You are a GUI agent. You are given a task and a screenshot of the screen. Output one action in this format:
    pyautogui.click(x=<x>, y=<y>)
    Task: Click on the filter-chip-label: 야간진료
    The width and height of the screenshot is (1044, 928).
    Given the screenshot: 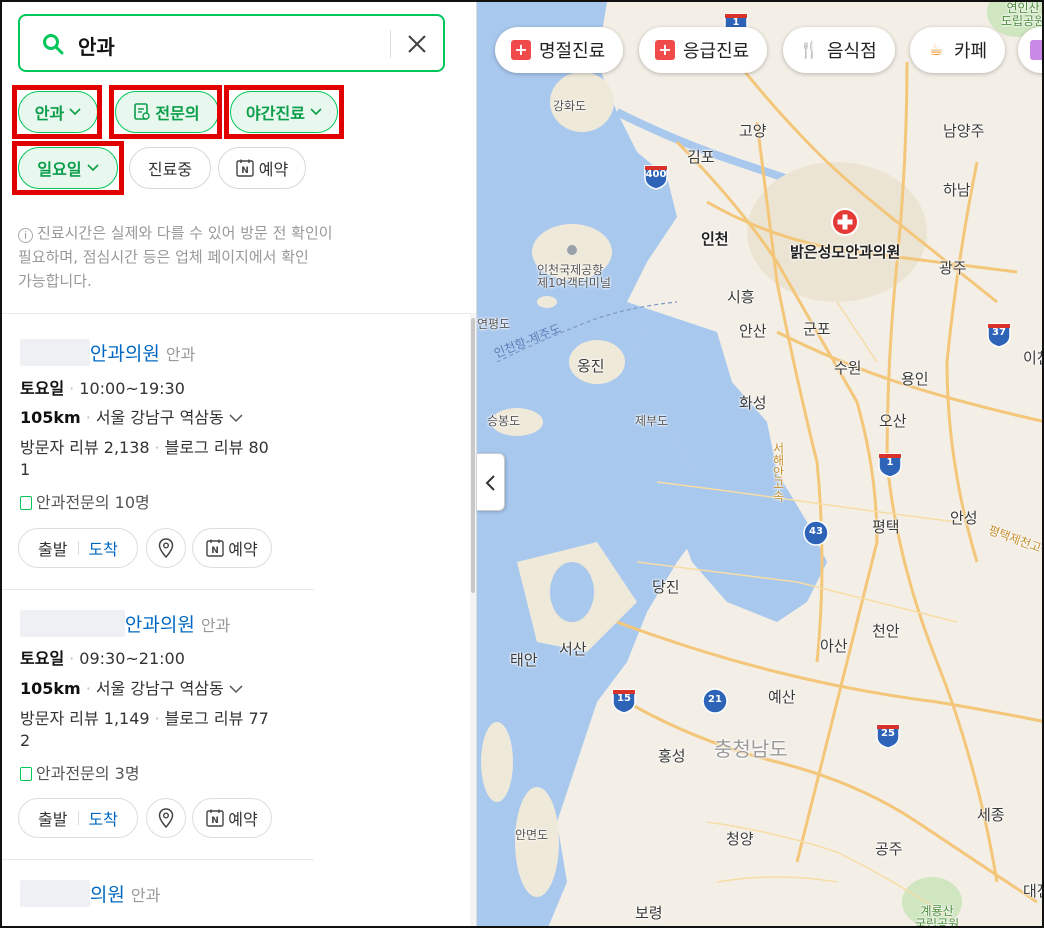 What is the action you would take?
    pyautogui.click(x=275, y=113)
    